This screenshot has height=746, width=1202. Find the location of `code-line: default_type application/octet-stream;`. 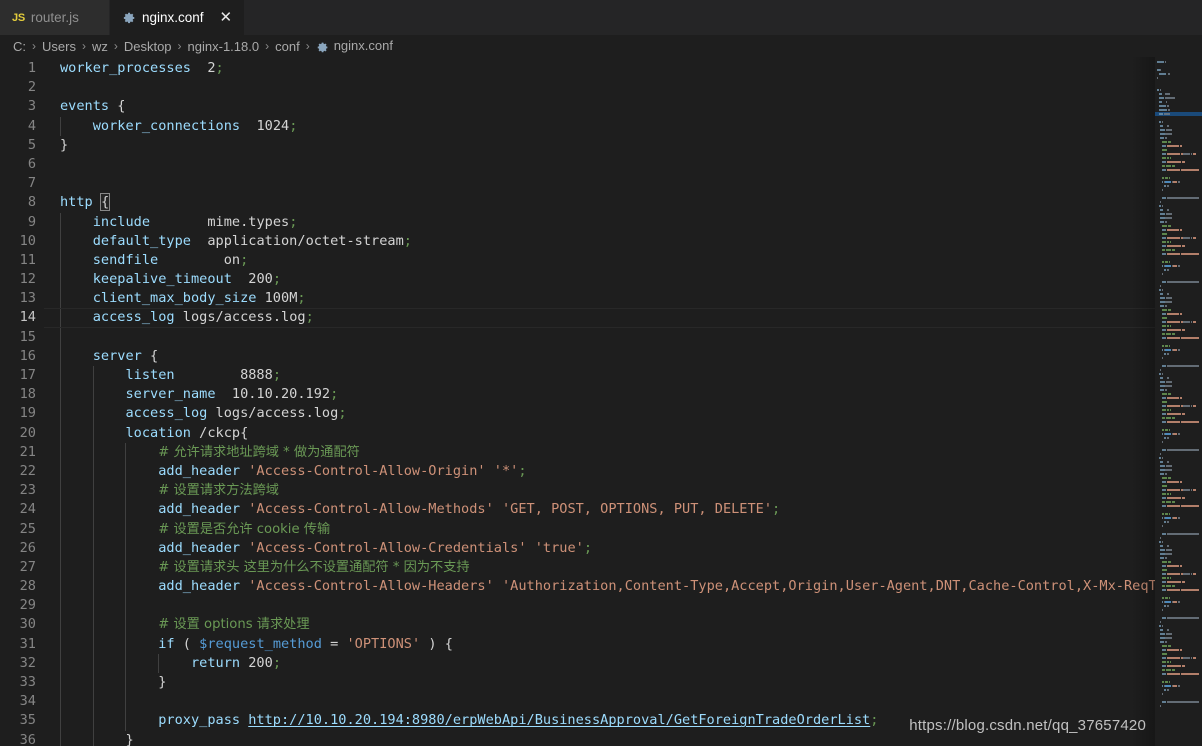

code-line: default_type application/octet-stream; is located at coordinates (623, 241).